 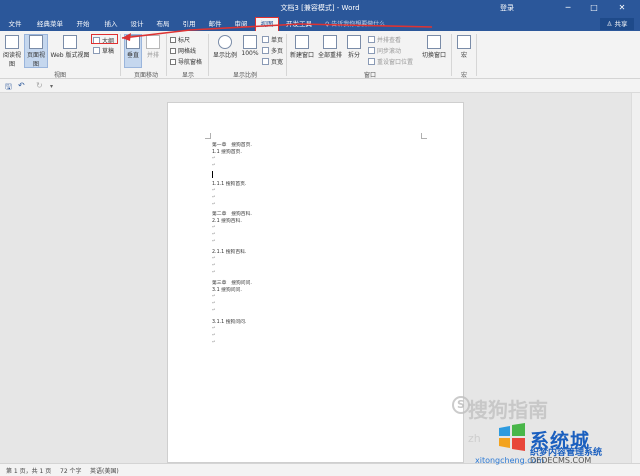 What do you see at coordinates (225, 42) in the screenshot?
I see `magnifier-icon` at bounding box center [225, 42].